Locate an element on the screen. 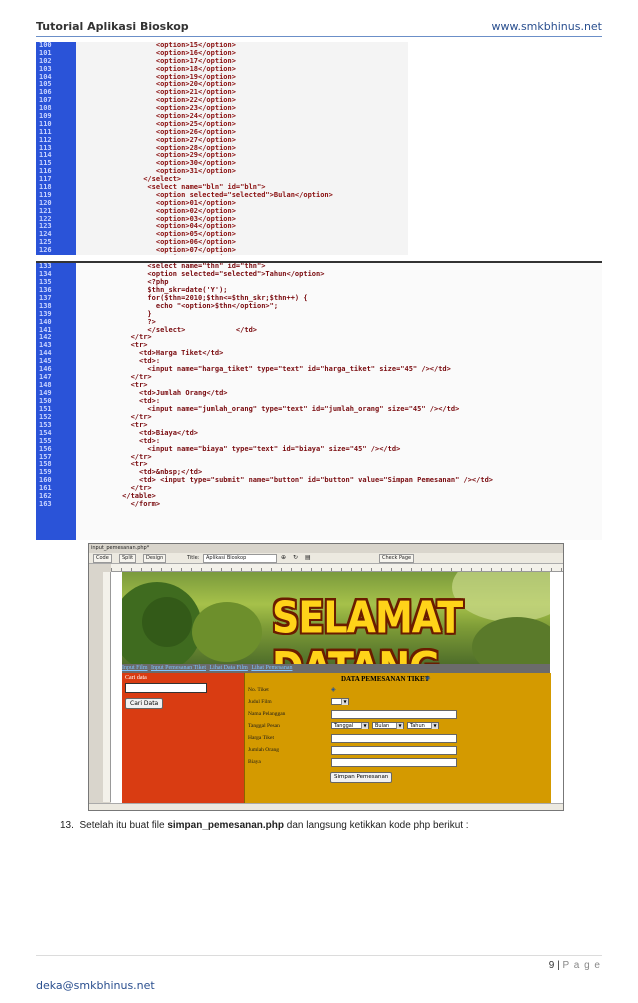 This screenshot has height=1003, width=638. title-label: Title: is located at coordinates (193, 558).